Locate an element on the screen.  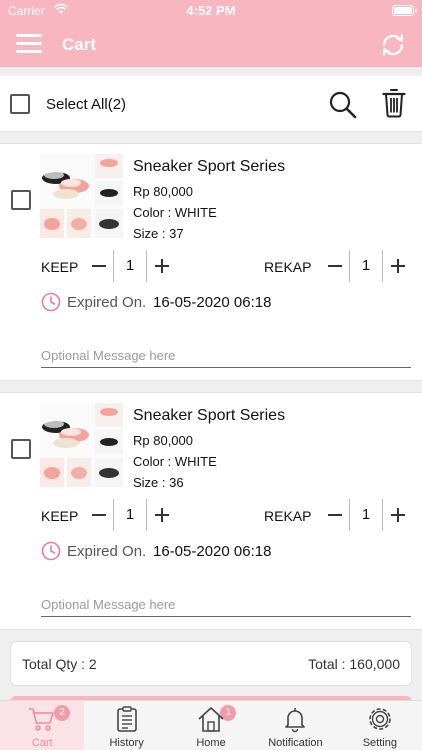
tab-home: Home is located at coordinates (211, 725).